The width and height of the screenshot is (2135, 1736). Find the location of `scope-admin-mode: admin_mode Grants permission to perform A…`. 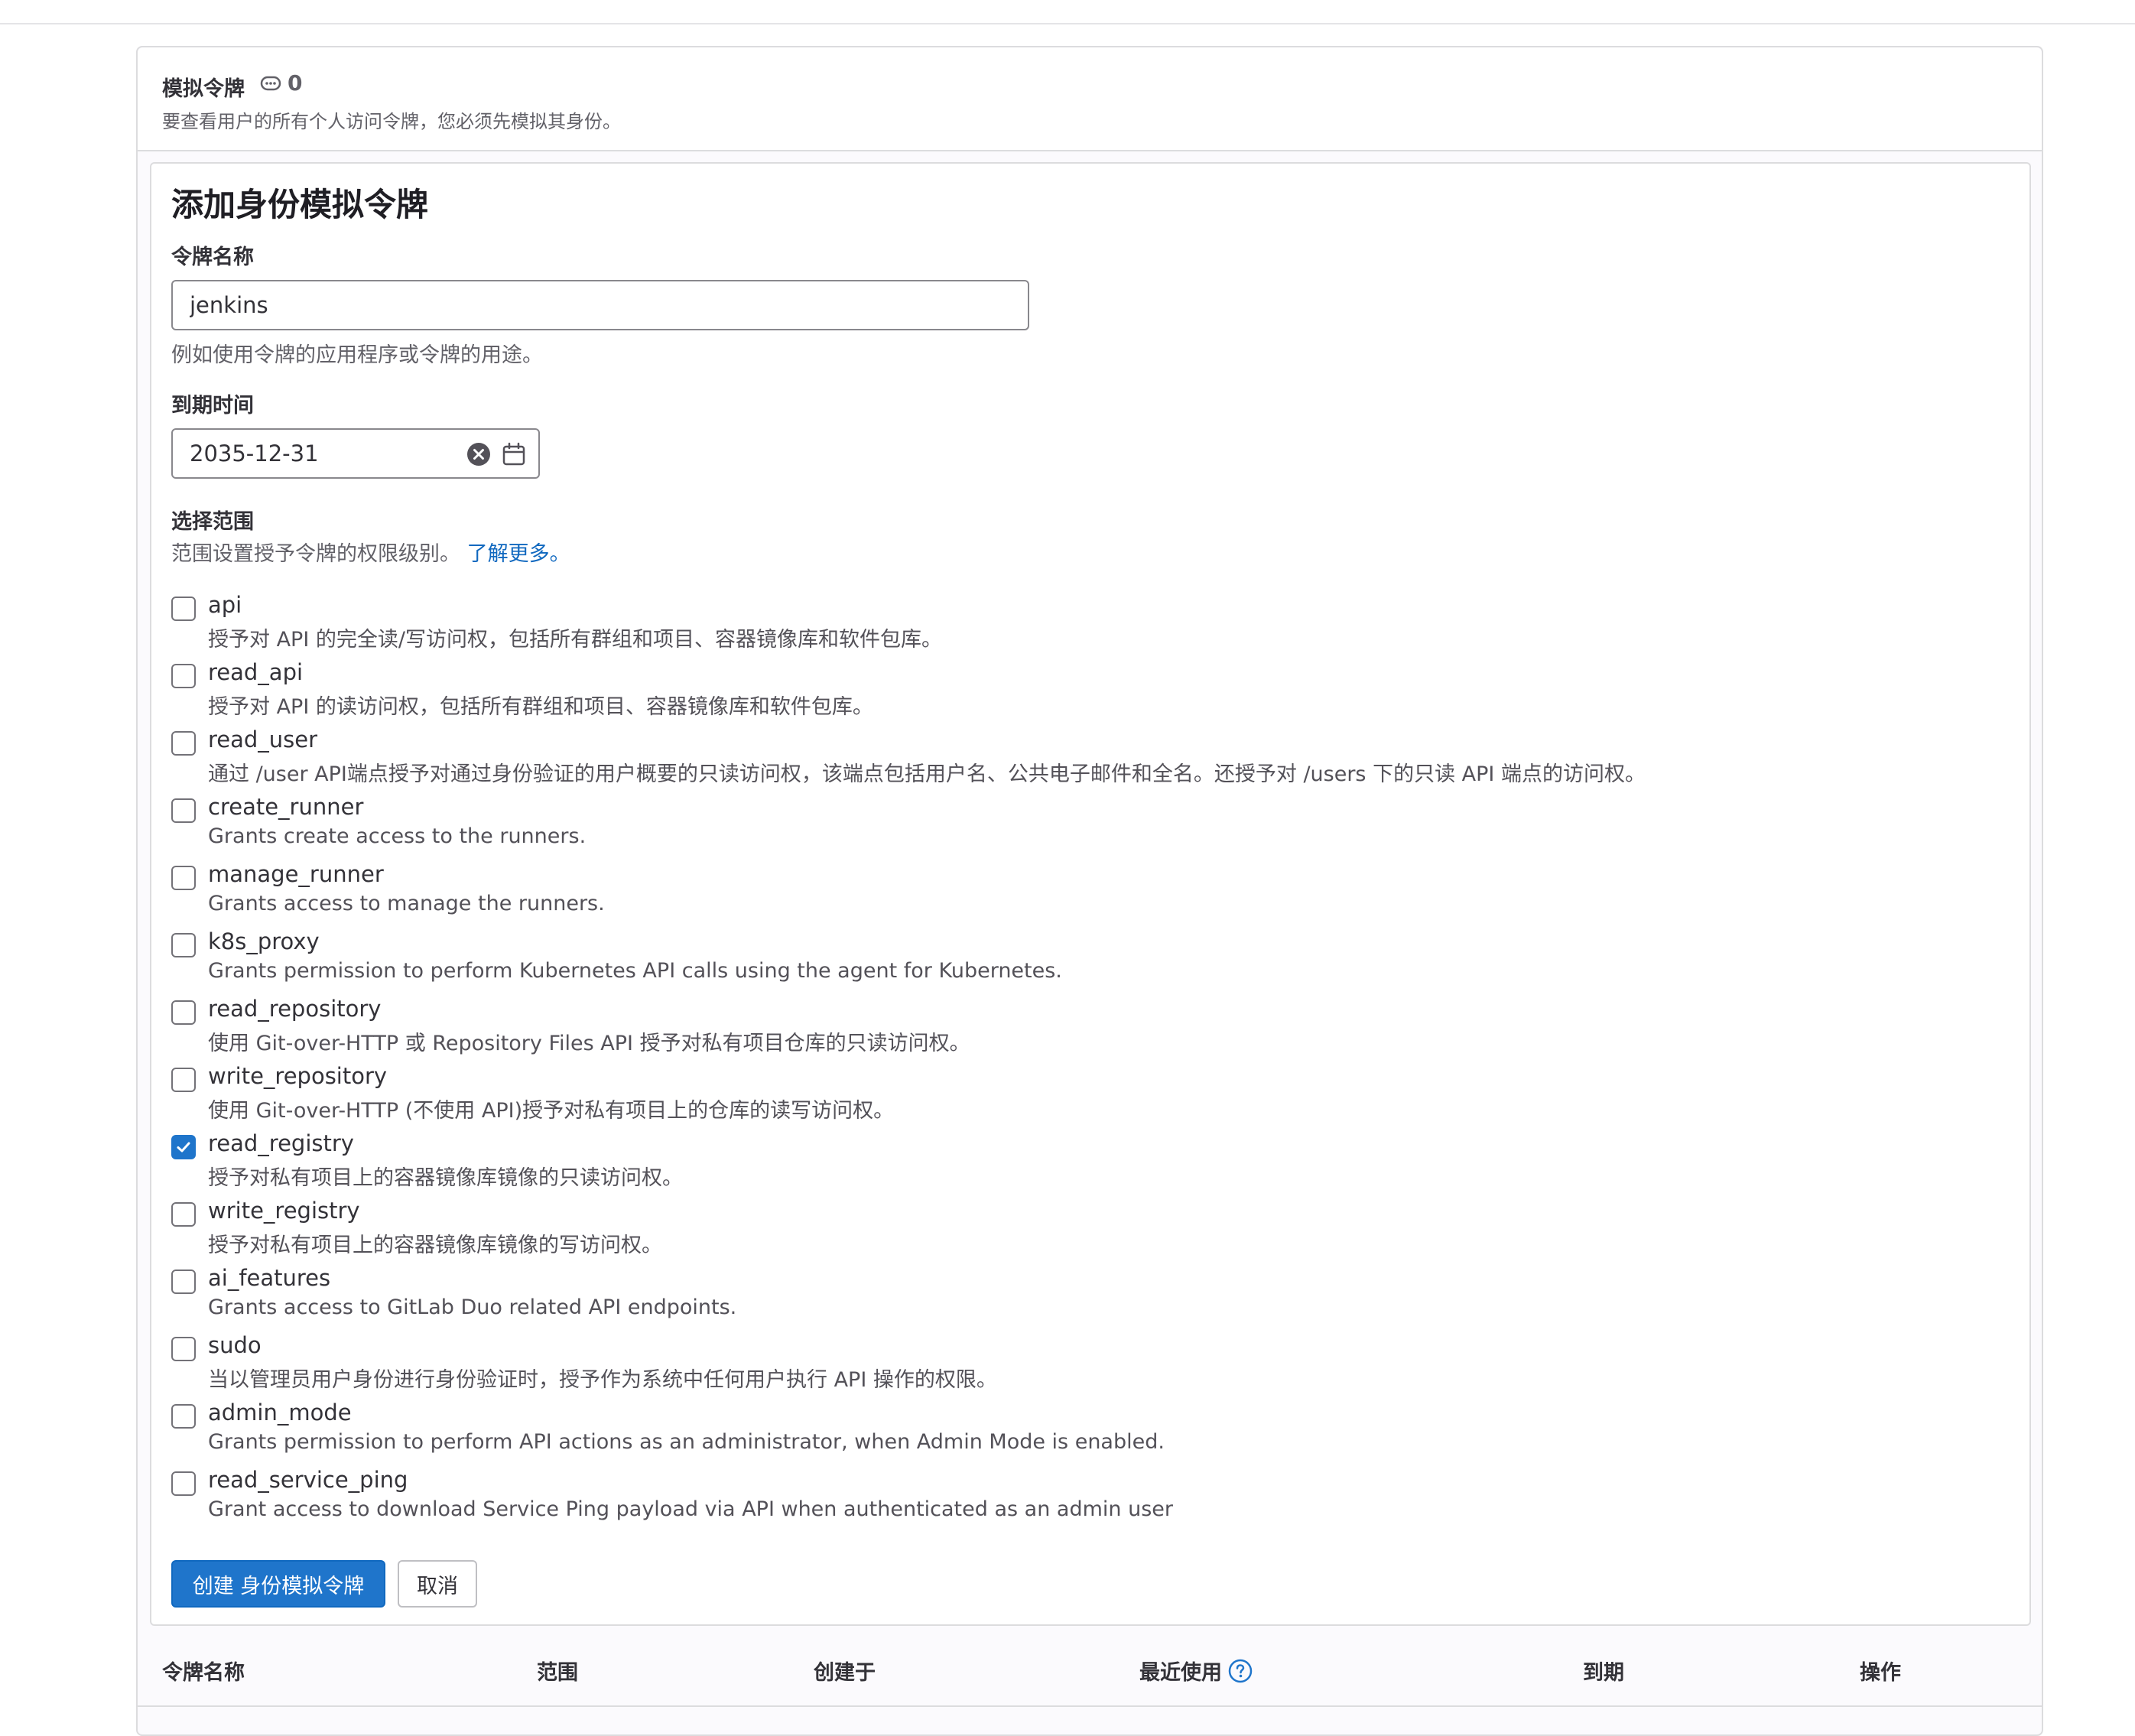

scope-admin-mode: admin_mode Grants permission to perform A… is located at coordinates (1050, 1430).